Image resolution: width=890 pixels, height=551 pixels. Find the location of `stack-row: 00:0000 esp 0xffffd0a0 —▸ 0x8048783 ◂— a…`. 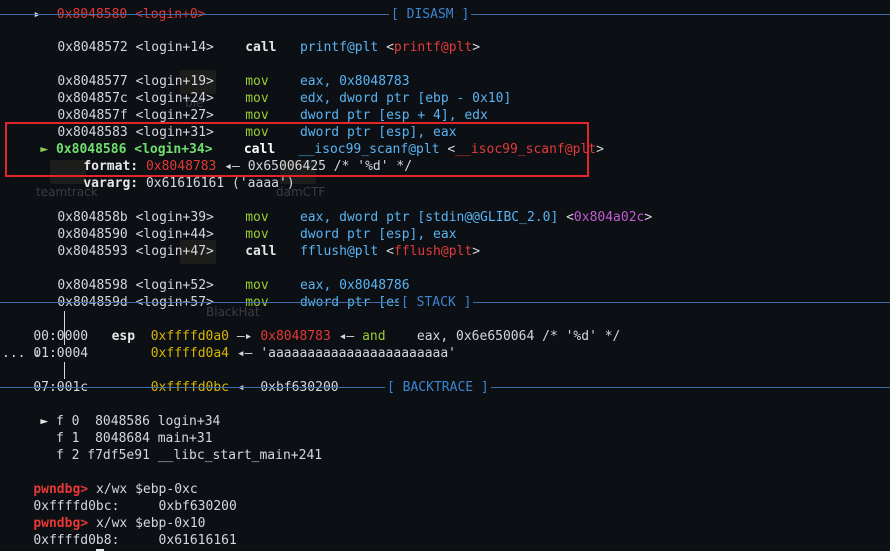

stack-row: 00:0000 esp 0xffffd0a0 —▸ 0x8048783 ◂— a… is located at coordinates (311, 327).